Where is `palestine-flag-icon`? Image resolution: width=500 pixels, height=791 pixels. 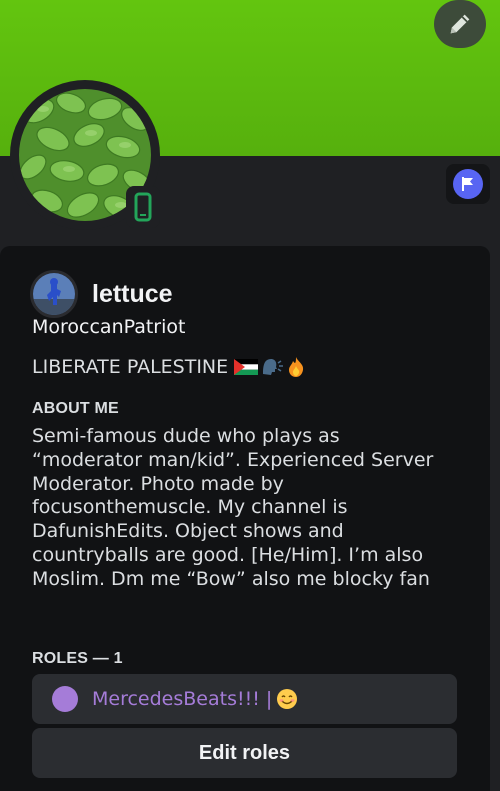
palestine-flag-icon is located at coordinates (246, 367).